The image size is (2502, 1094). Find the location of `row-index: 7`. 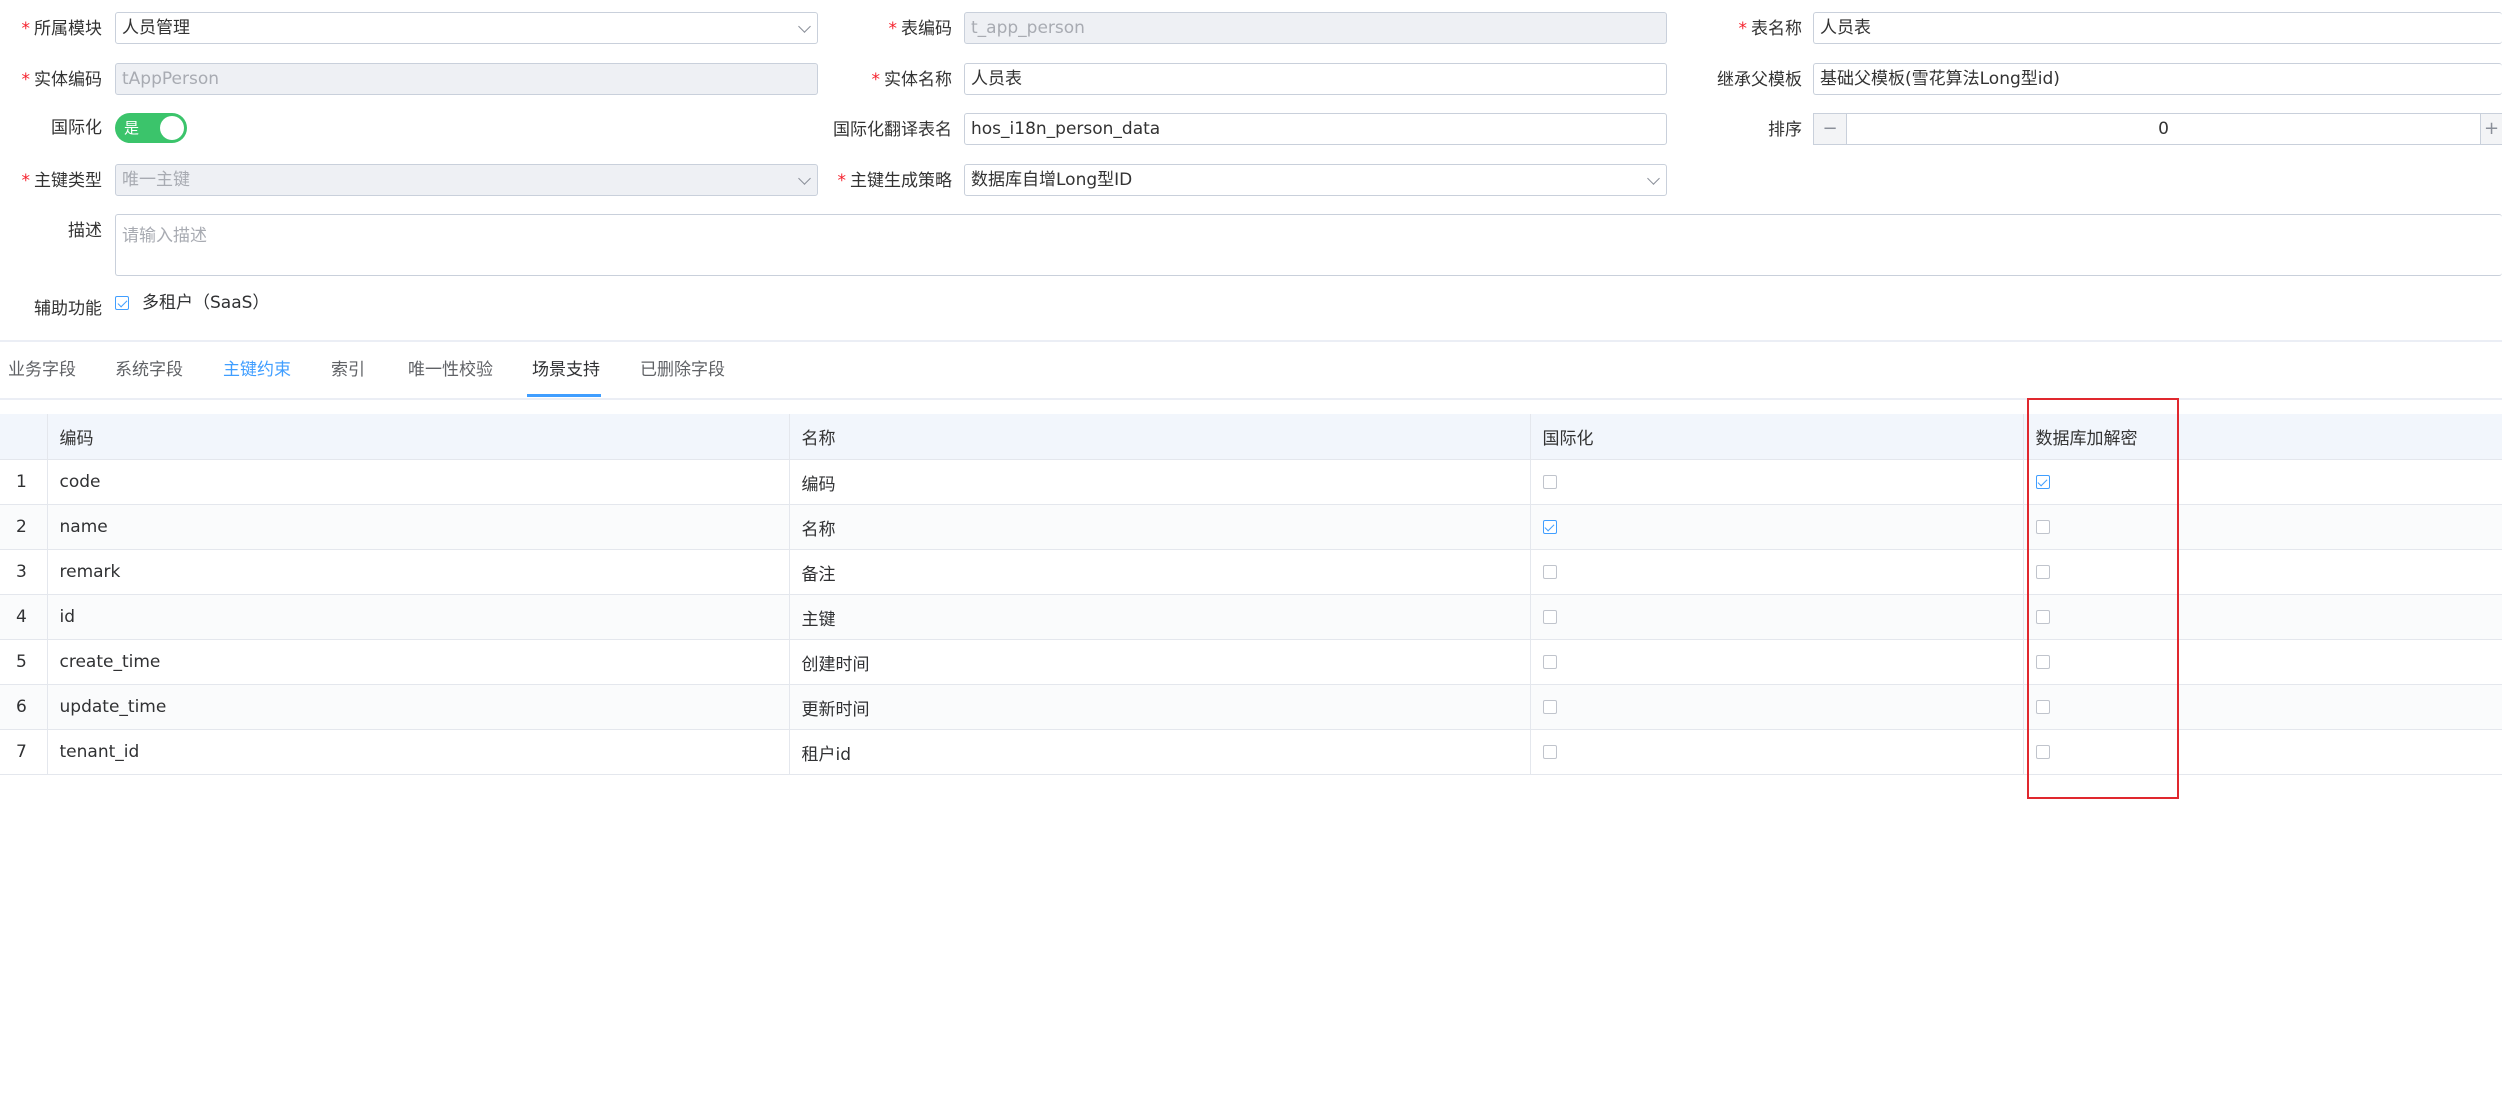

row-index: 7 is located at coordinates (24, 752).